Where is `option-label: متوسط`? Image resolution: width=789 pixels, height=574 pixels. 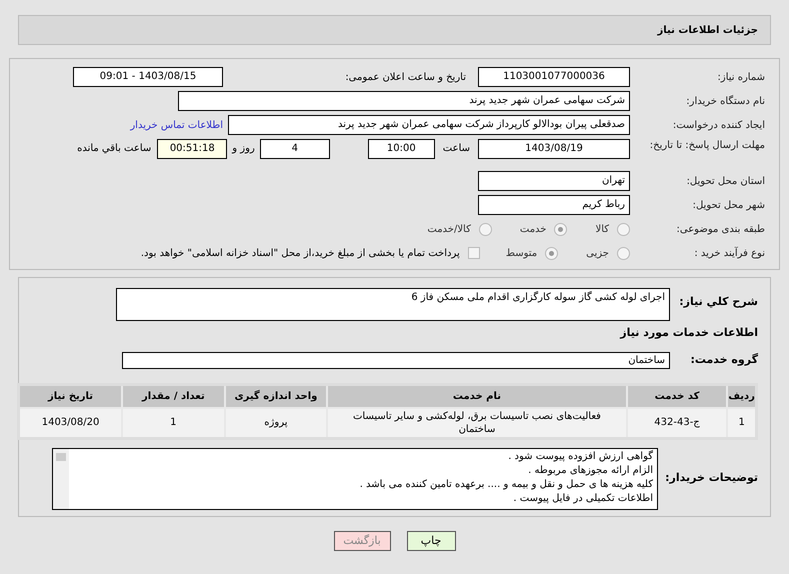
option-label: متوسط is located at coordinates (522, 253).